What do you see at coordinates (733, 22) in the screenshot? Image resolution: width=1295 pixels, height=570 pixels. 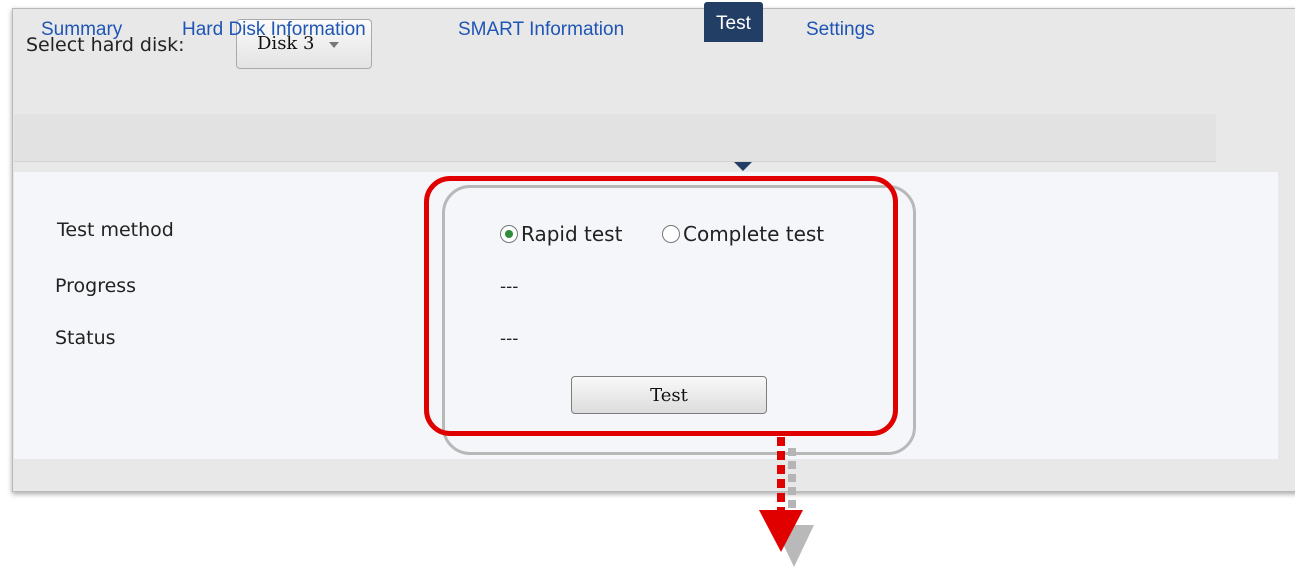 I see `tab-test: Test` at bounding box center [733, 22].